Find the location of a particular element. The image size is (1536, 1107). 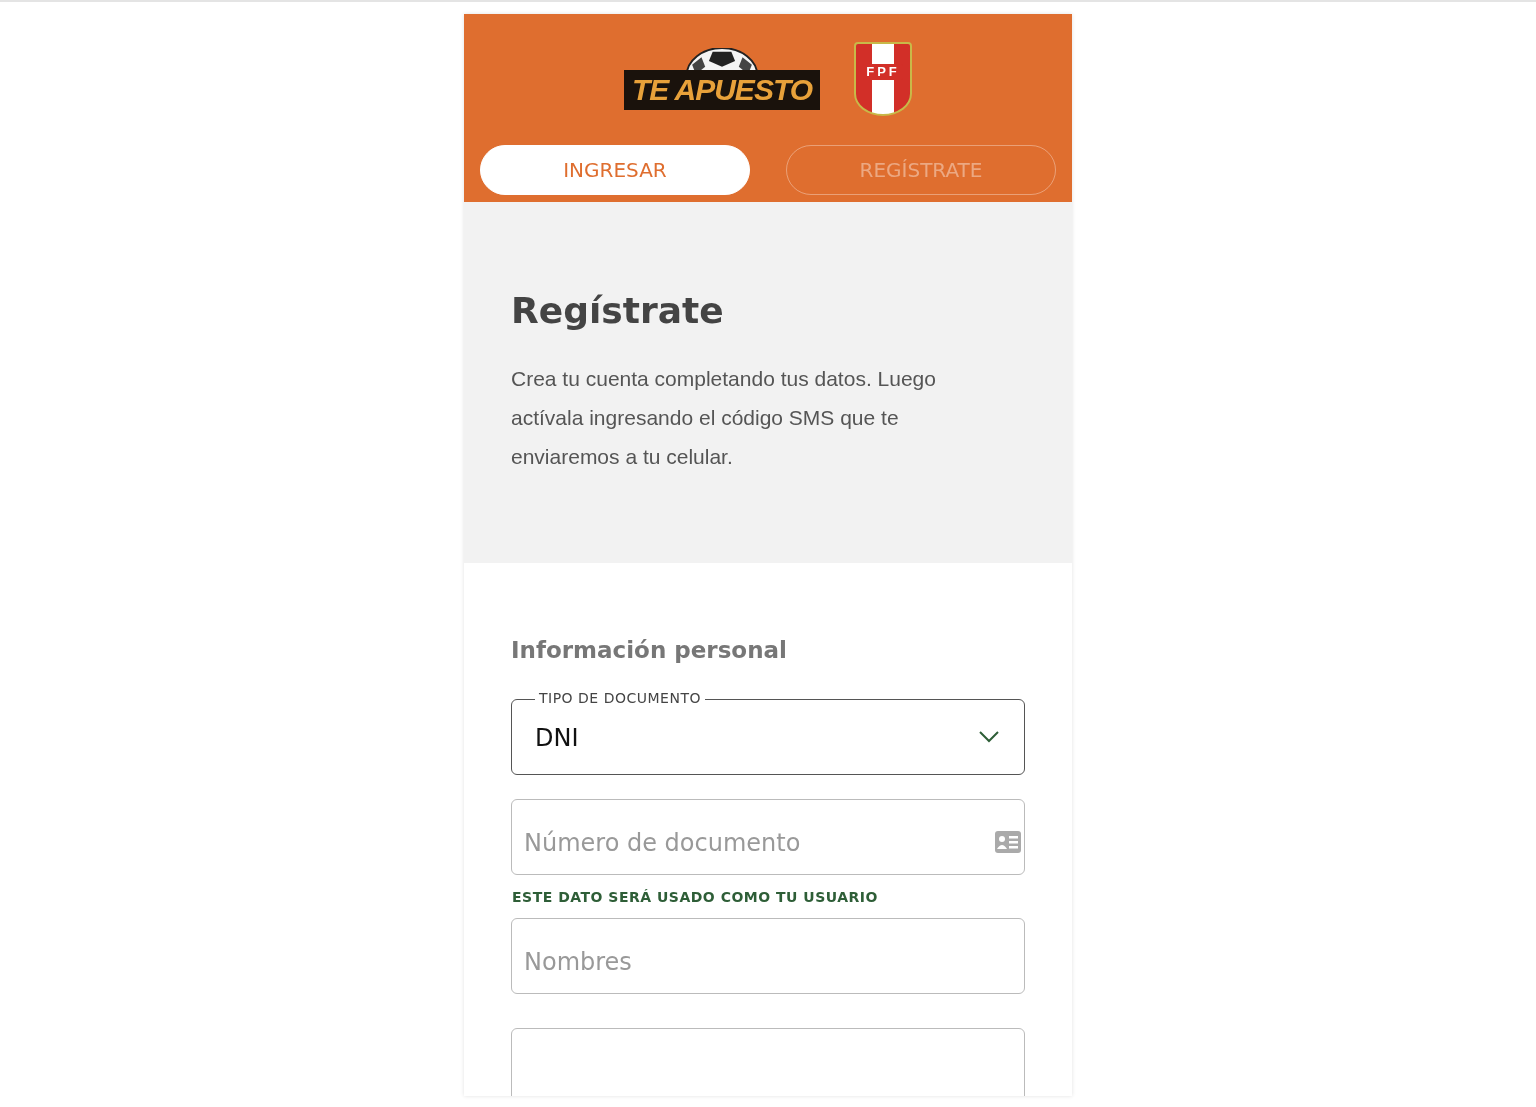

intro-text: Crea tu cuenta completando tus datos. Luego actívala ingresando el código SMS que te enviaremos a tu celular. is located at coordinates (724, 418).